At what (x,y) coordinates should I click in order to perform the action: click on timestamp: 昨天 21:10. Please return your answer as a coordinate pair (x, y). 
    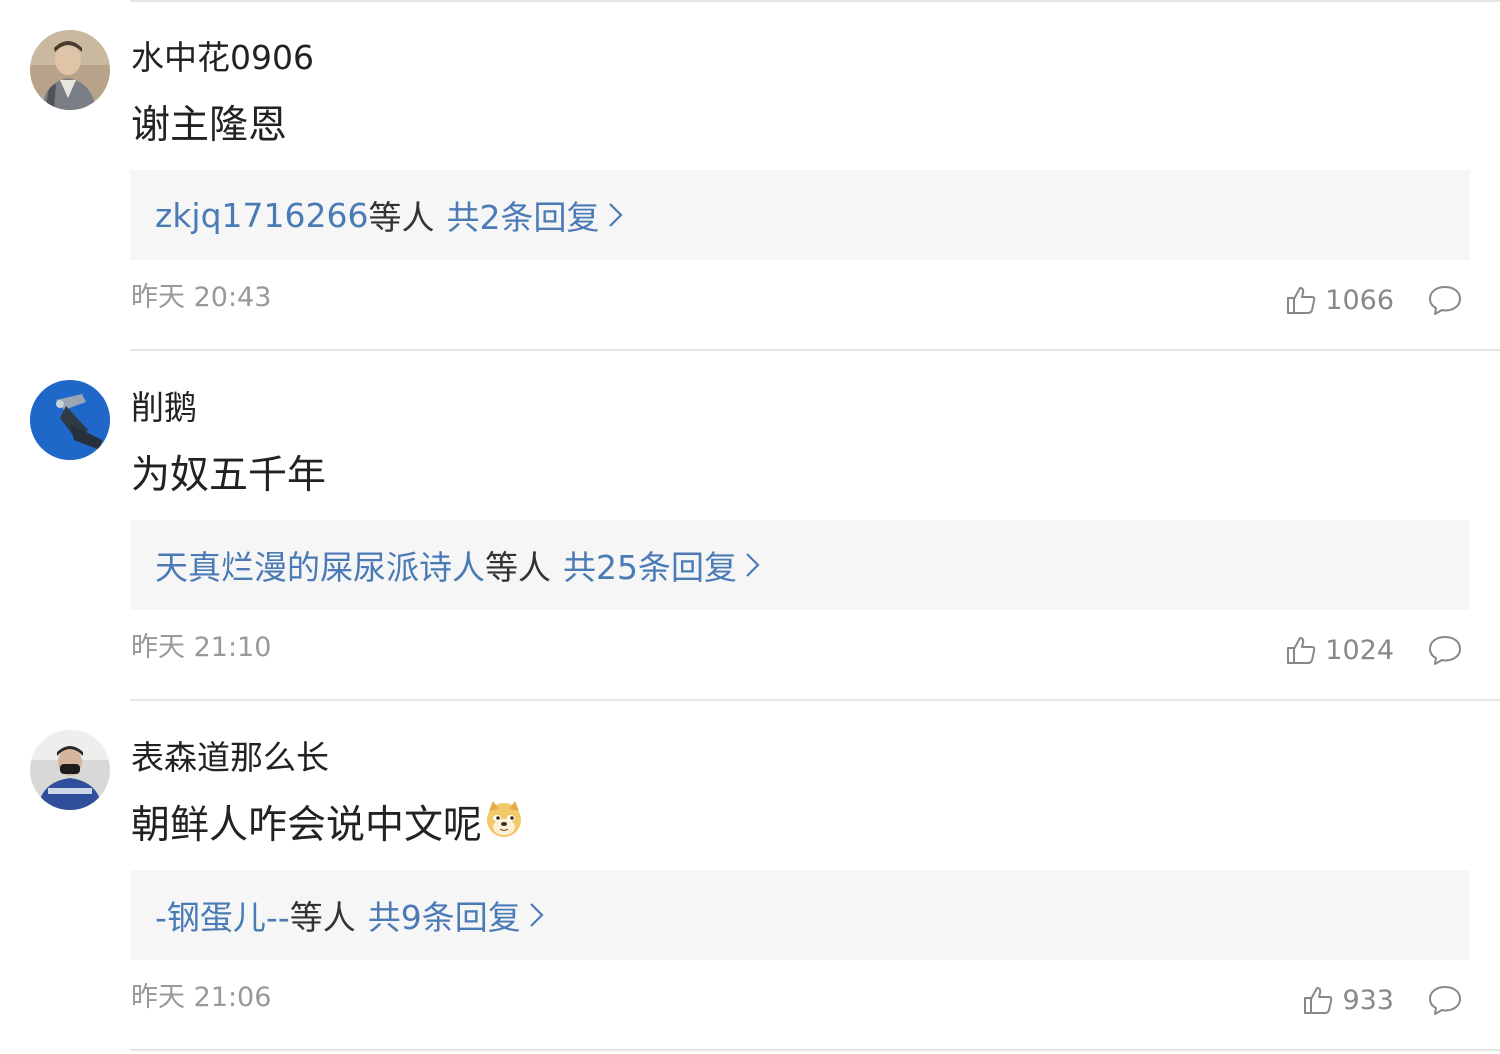
    Looking at the image, I should click on (201, 647).